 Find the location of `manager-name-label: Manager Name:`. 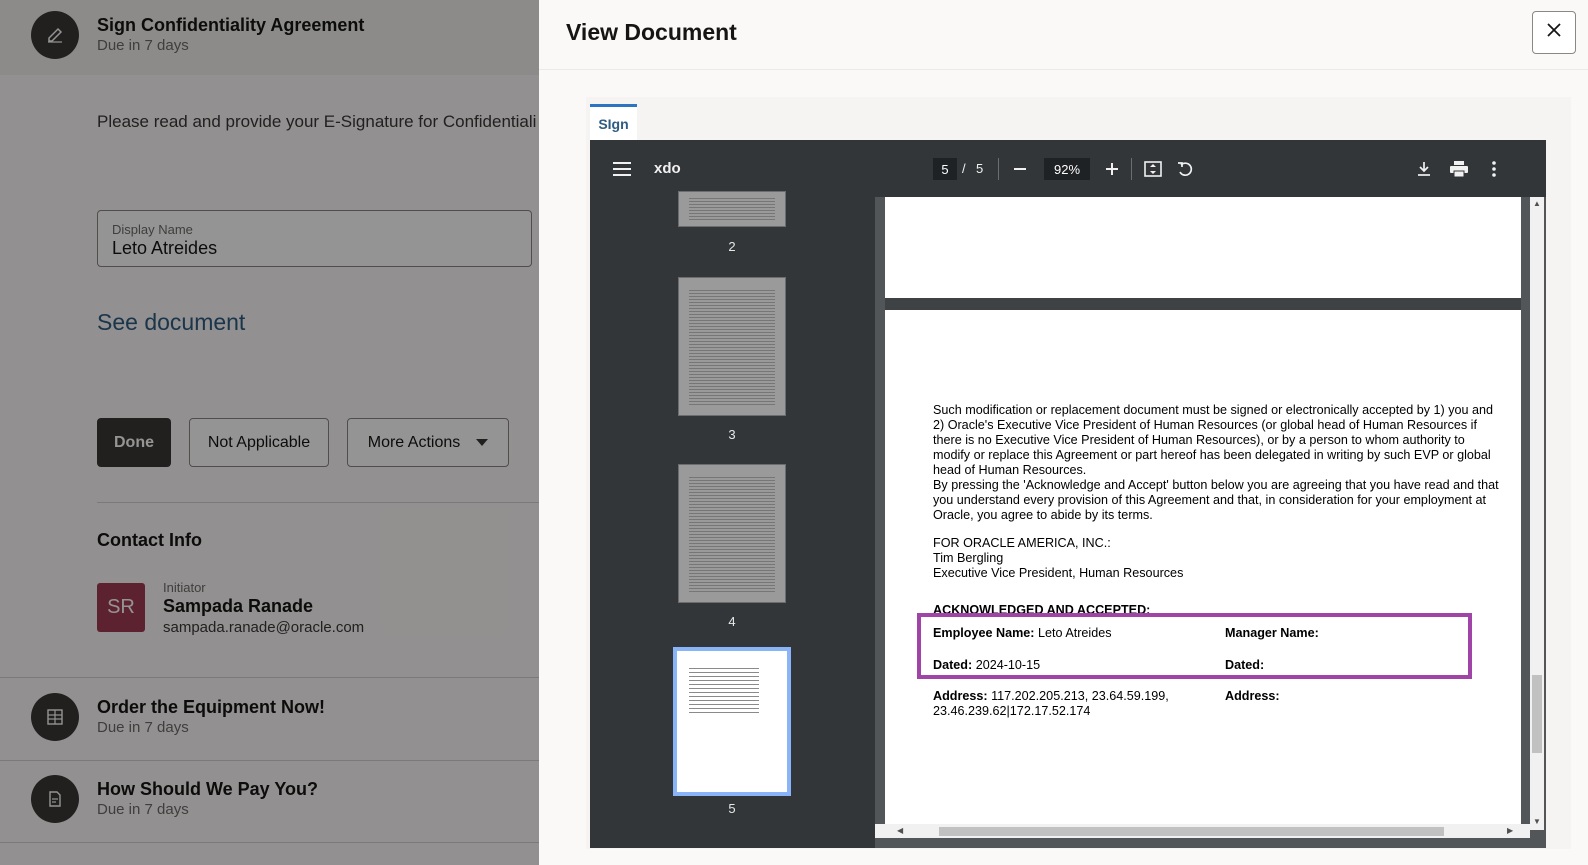

manager-name-label: Manager Name: is located at coordinates (1272, 633).